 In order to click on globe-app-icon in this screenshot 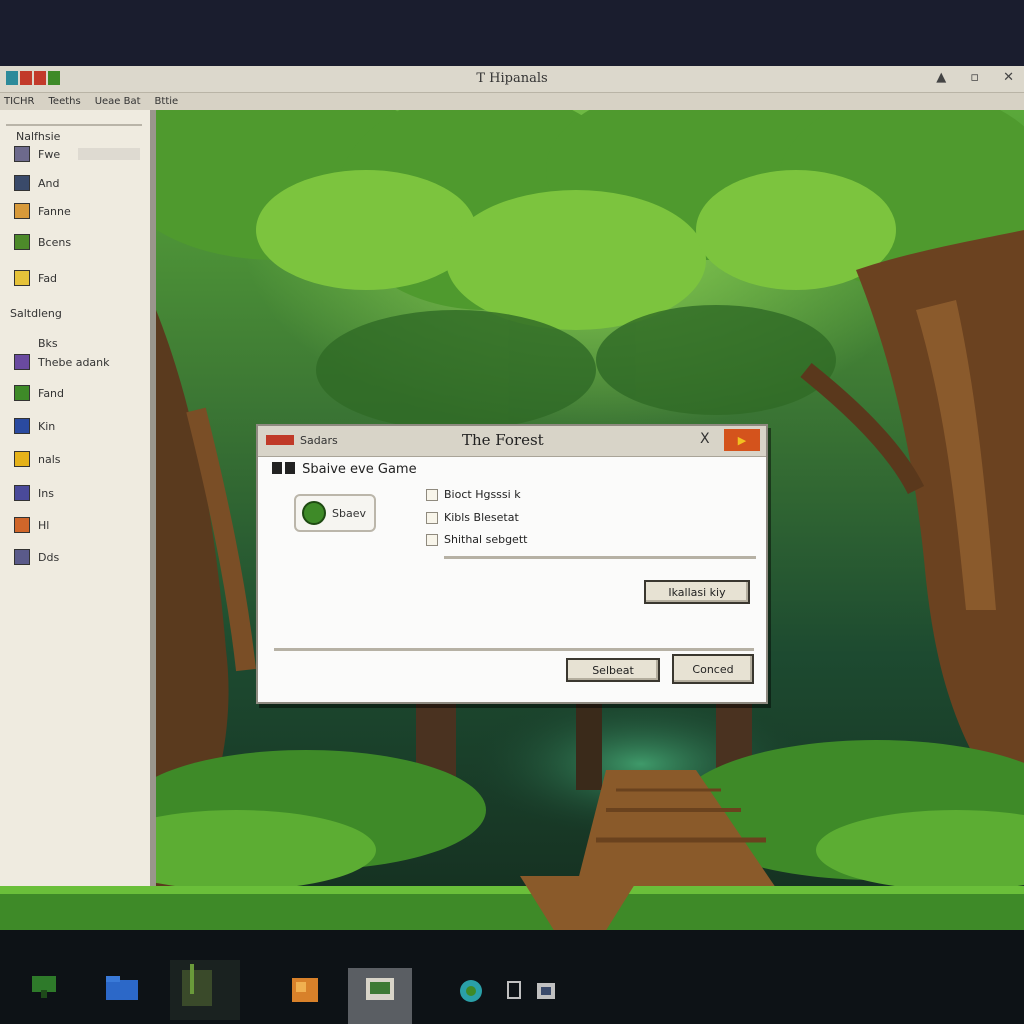, I will do `click(471, 991)`.